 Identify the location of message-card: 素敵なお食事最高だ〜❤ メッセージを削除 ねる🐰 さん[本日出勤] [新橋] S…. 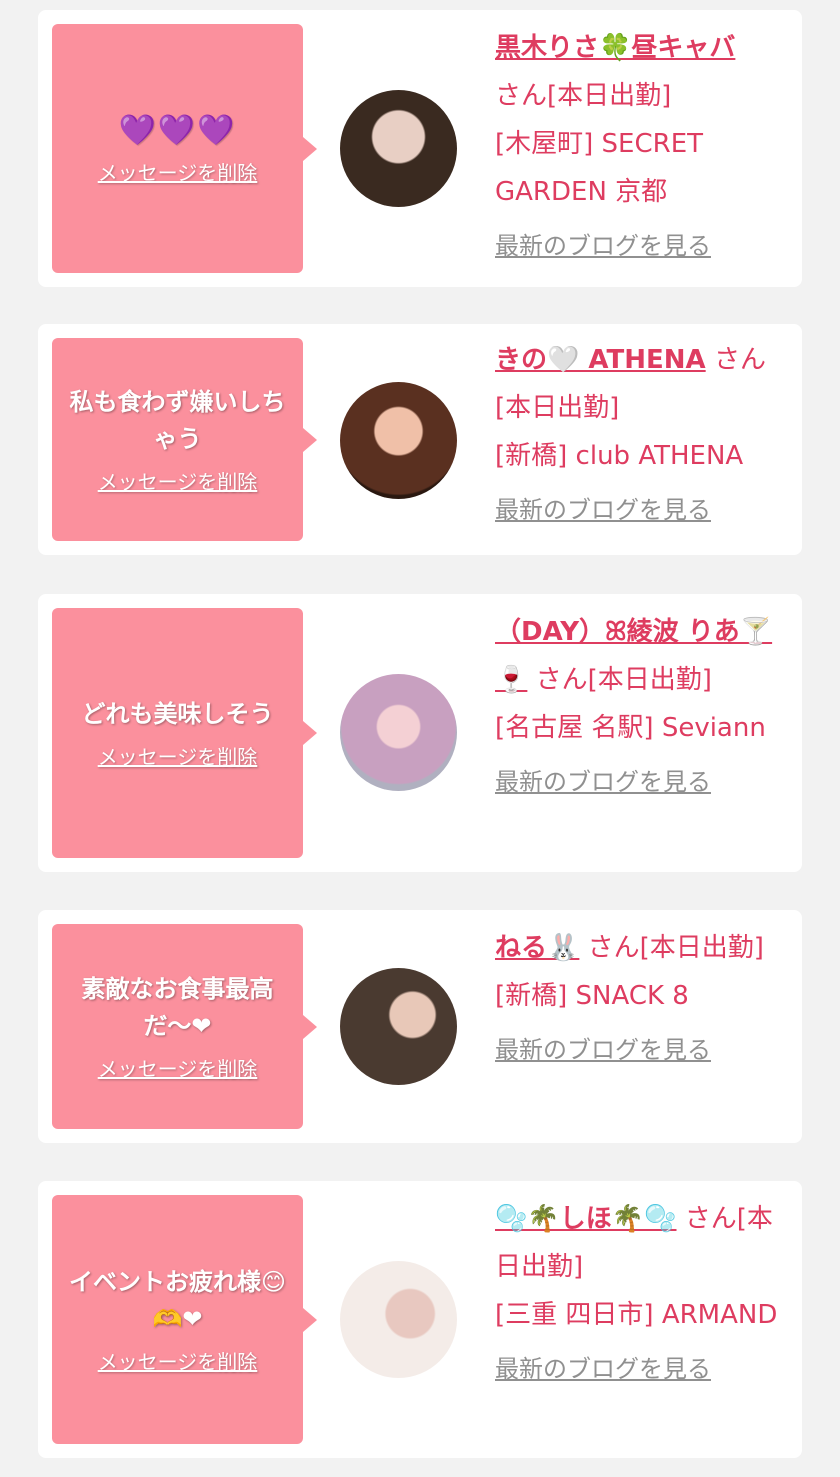
(420, 1026).